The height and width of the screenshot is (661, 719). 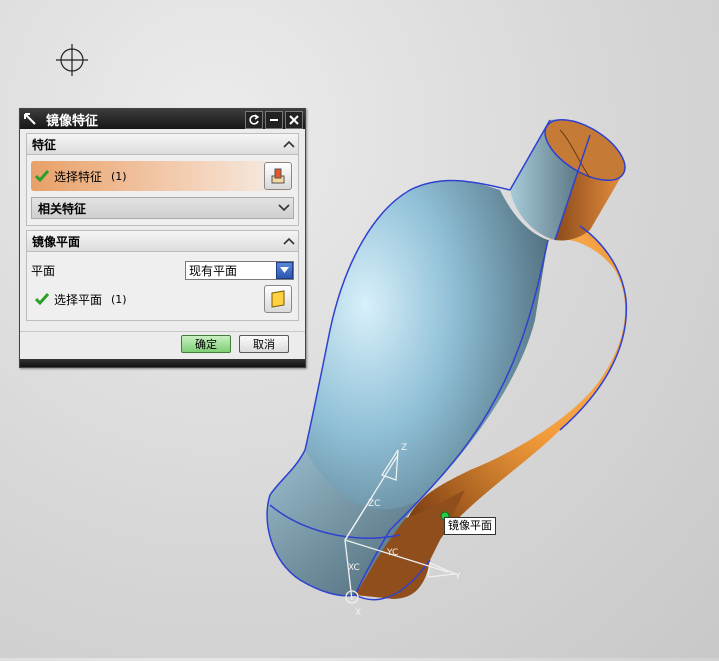 I want to click on select-feature-count: (1), so click(x=119, y=176).